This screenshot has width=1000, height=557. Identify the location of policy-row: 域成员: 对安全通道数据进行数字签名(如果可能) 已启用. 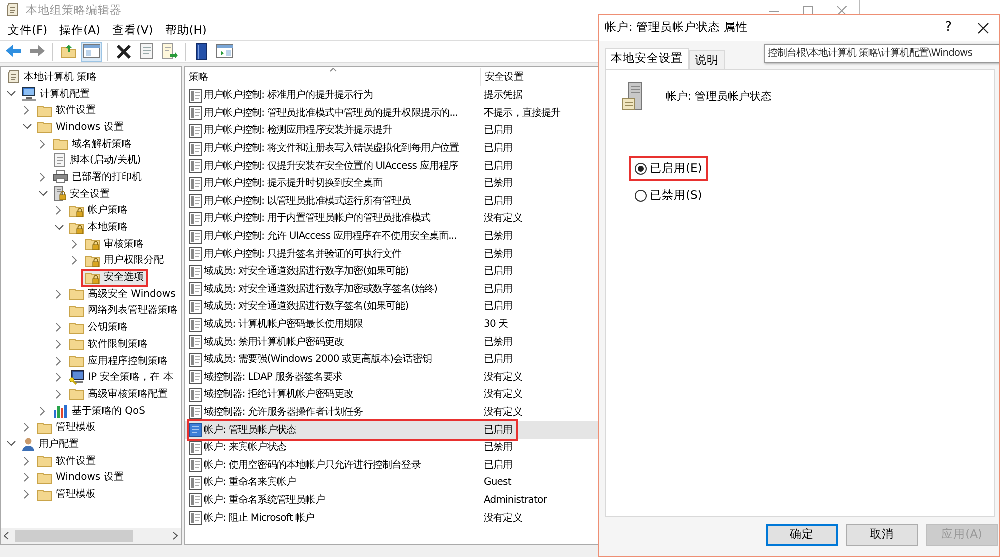
(521, 307).